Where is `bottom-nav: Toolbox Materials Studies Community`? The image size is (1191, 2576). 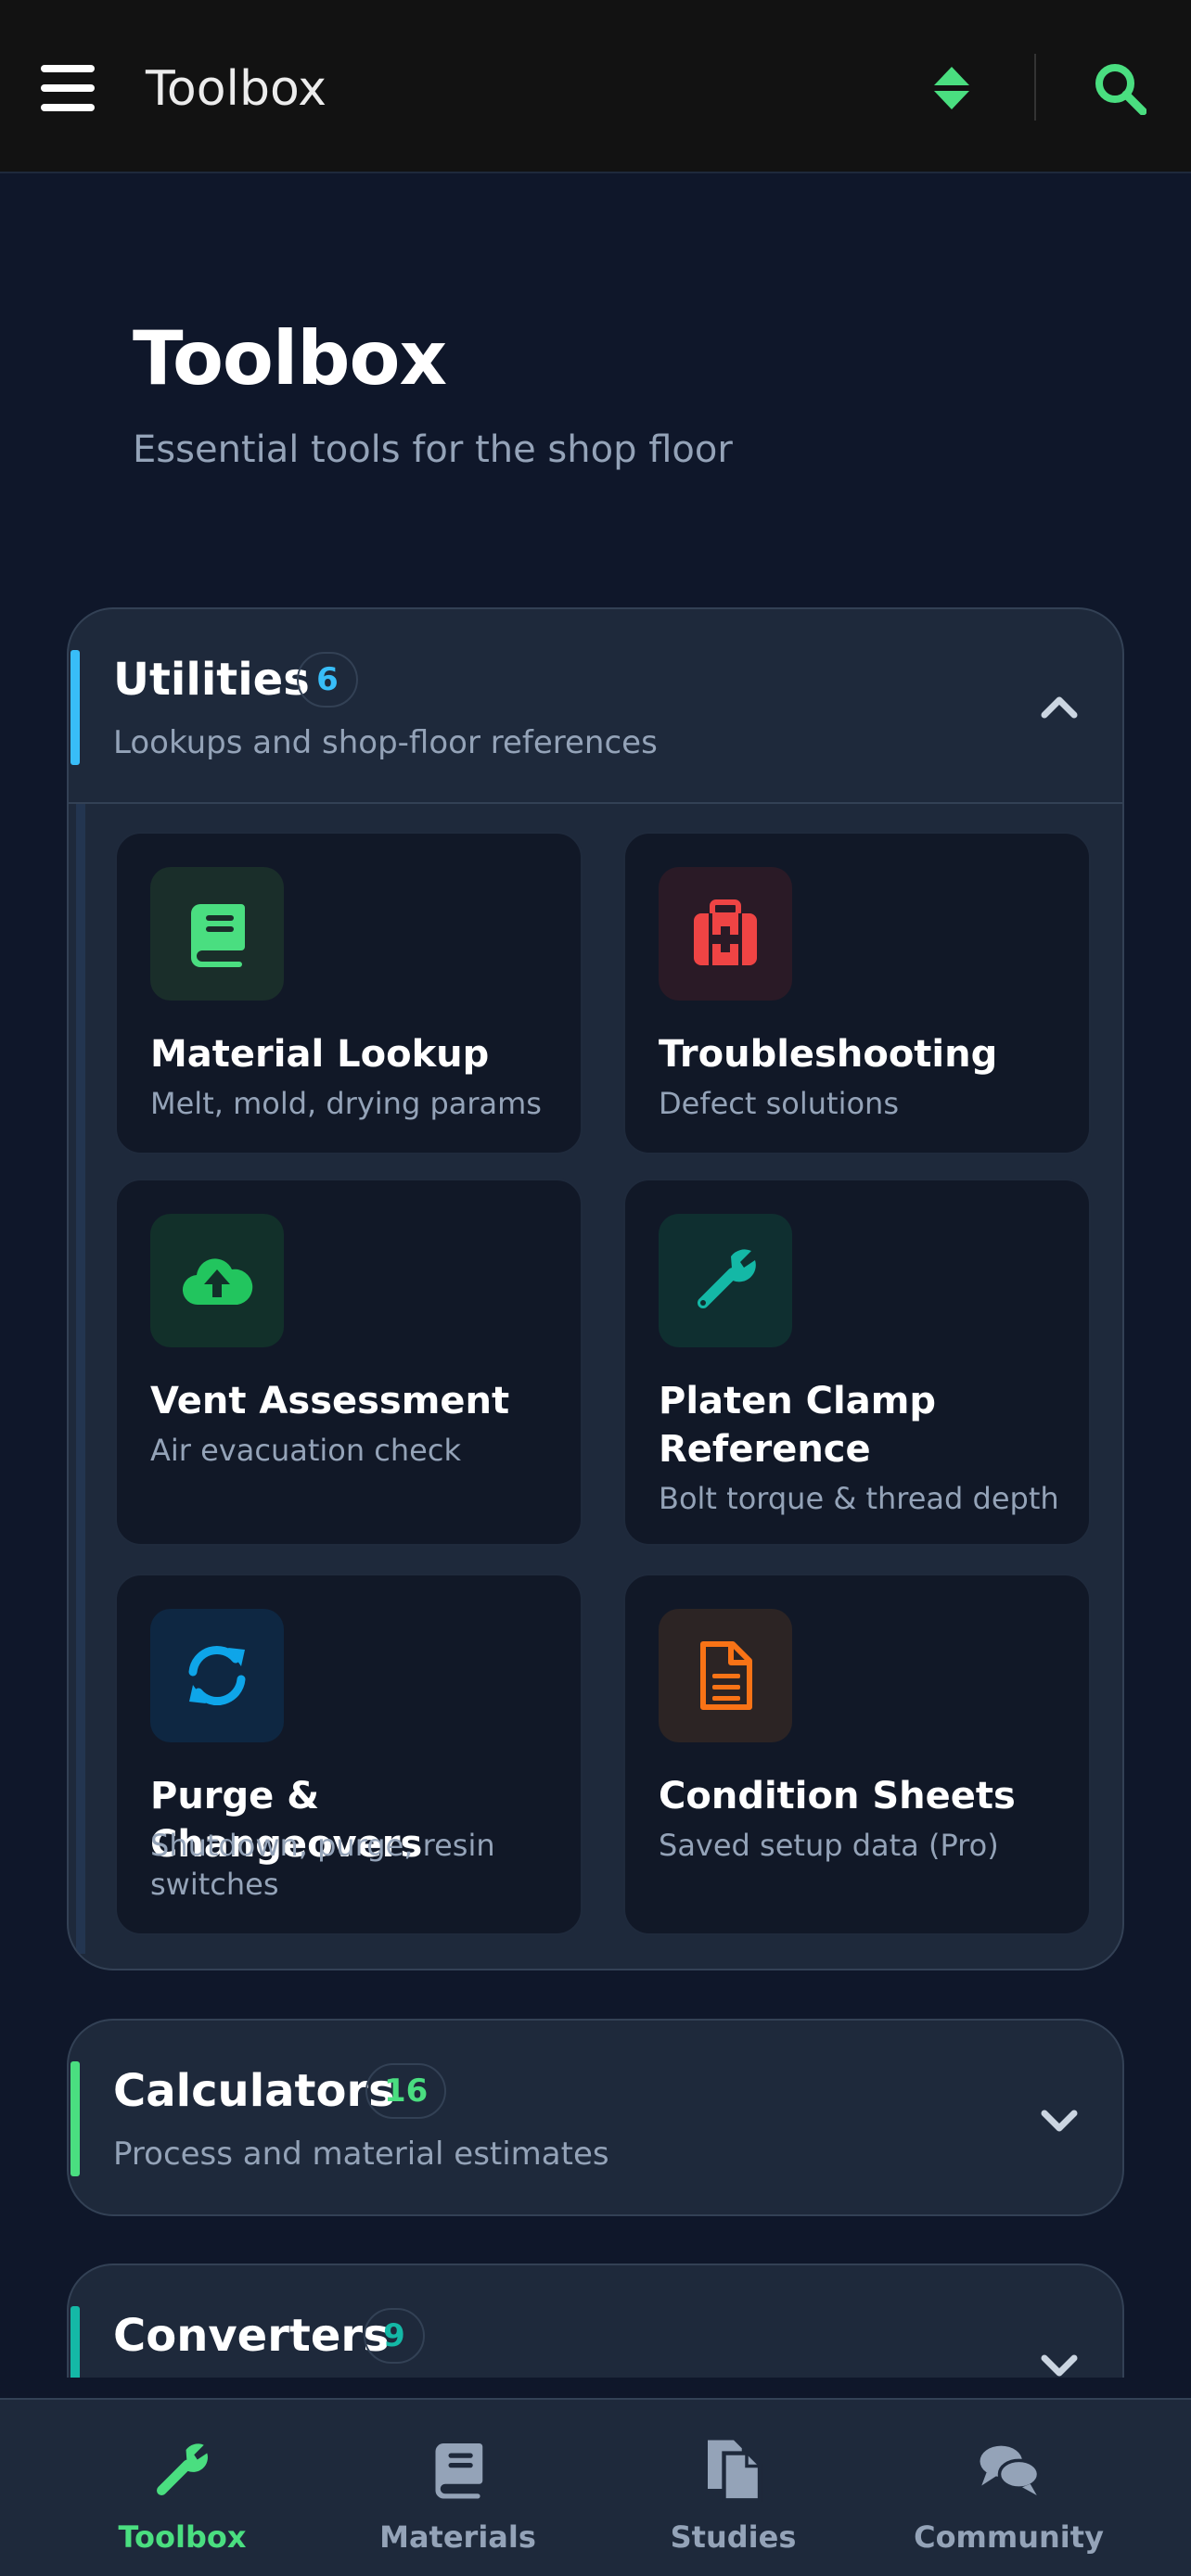 bottom-nav: Toolbox Materials Studies Community is located at coordinates (595, 2487).